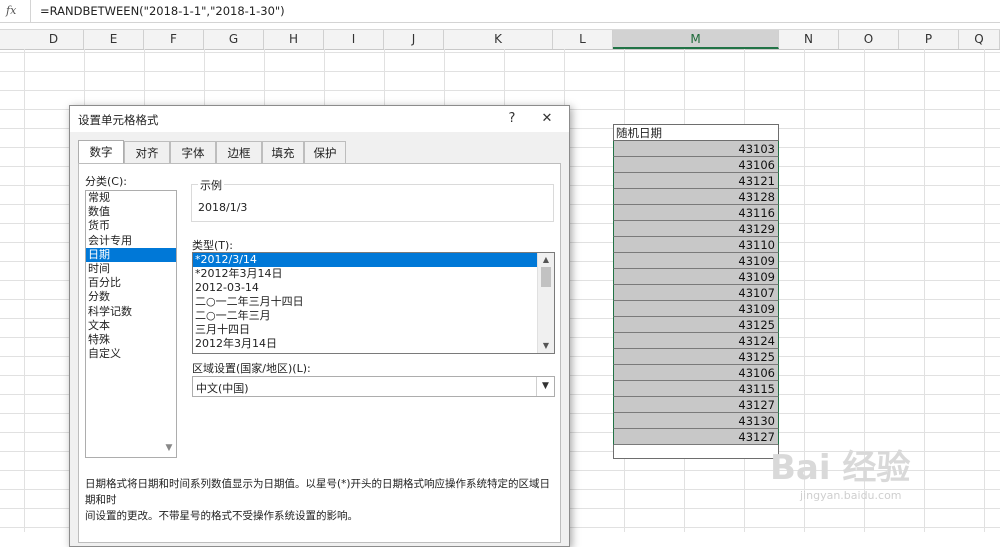 This screenshot has width=1000, height=547. What do you see at coordinates (366, 288) in the screenshot?
I see `type-item: 2012-03-14` at bounding box center [366, 288].